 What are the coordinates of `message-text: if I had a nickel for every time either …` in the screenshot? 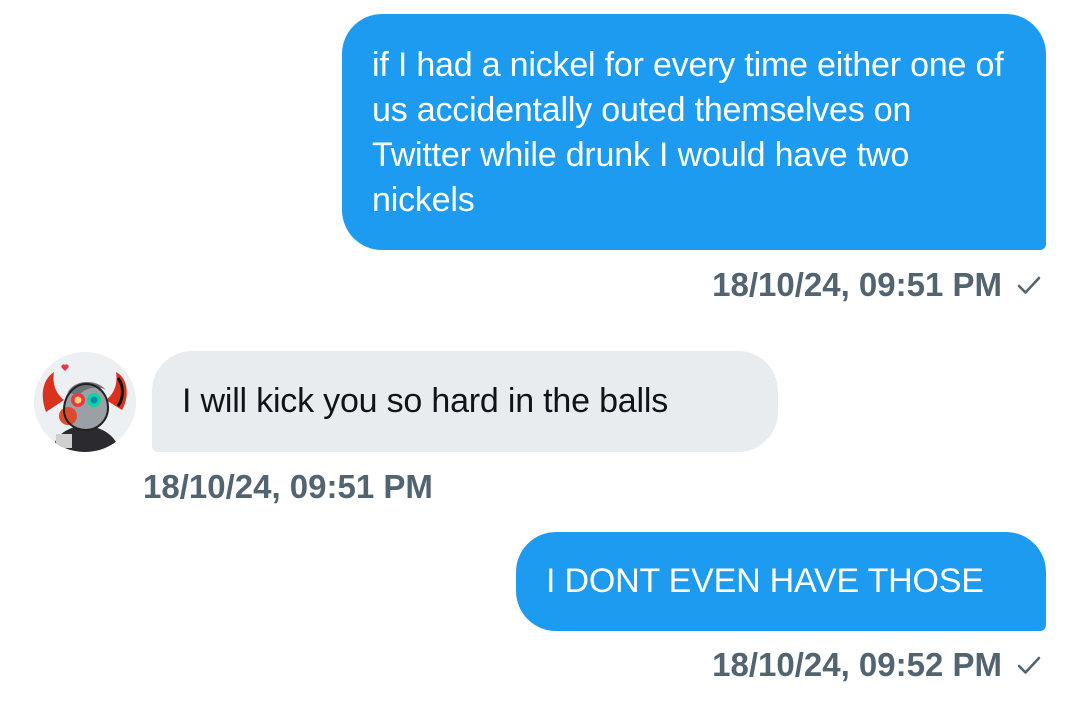 It's located at (688, 132).